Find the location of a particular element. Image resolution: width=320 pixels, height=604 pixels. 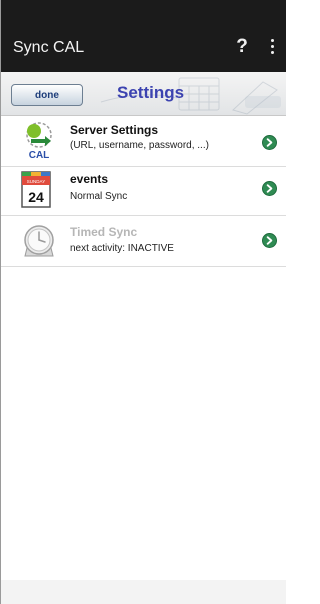

status-bar is located at coordinates (143, 12).